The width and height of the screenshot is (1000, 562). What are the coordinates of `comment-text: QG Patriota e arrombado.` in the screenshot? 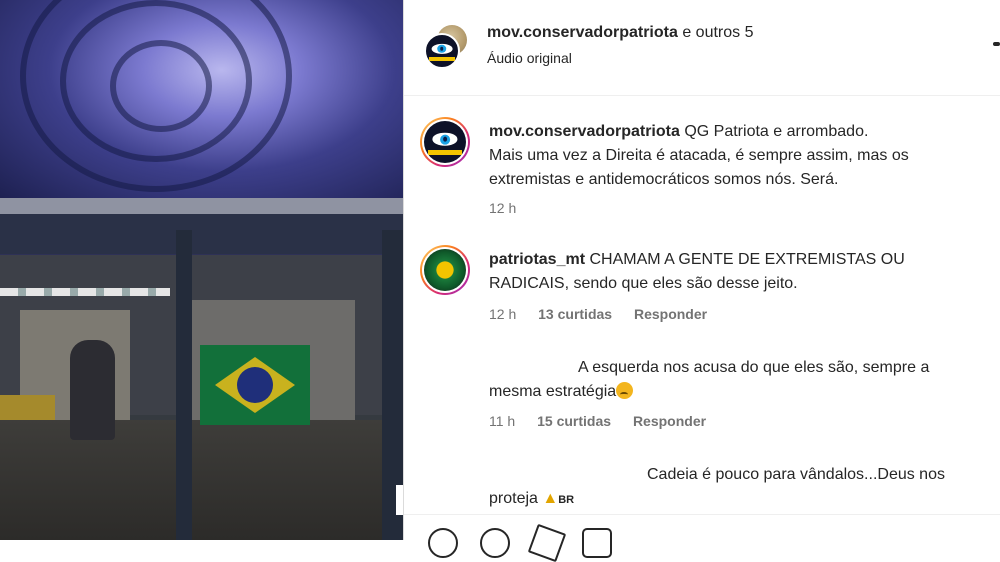 It's located at (776, 131).